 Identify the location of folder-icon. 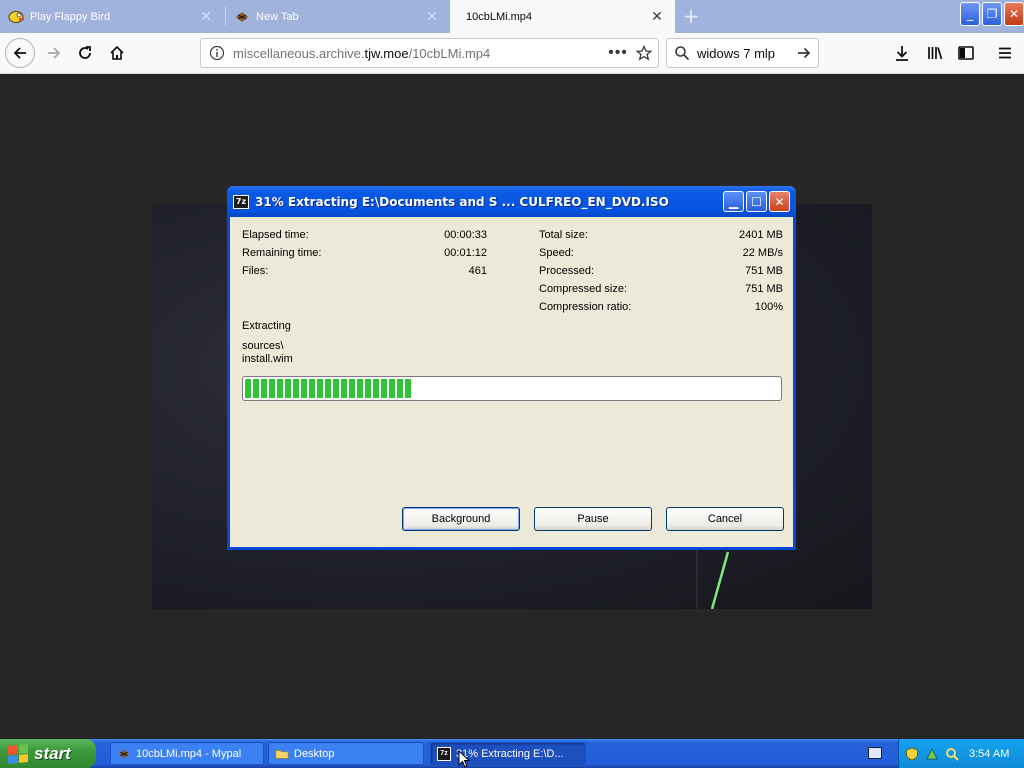
(282, 754).